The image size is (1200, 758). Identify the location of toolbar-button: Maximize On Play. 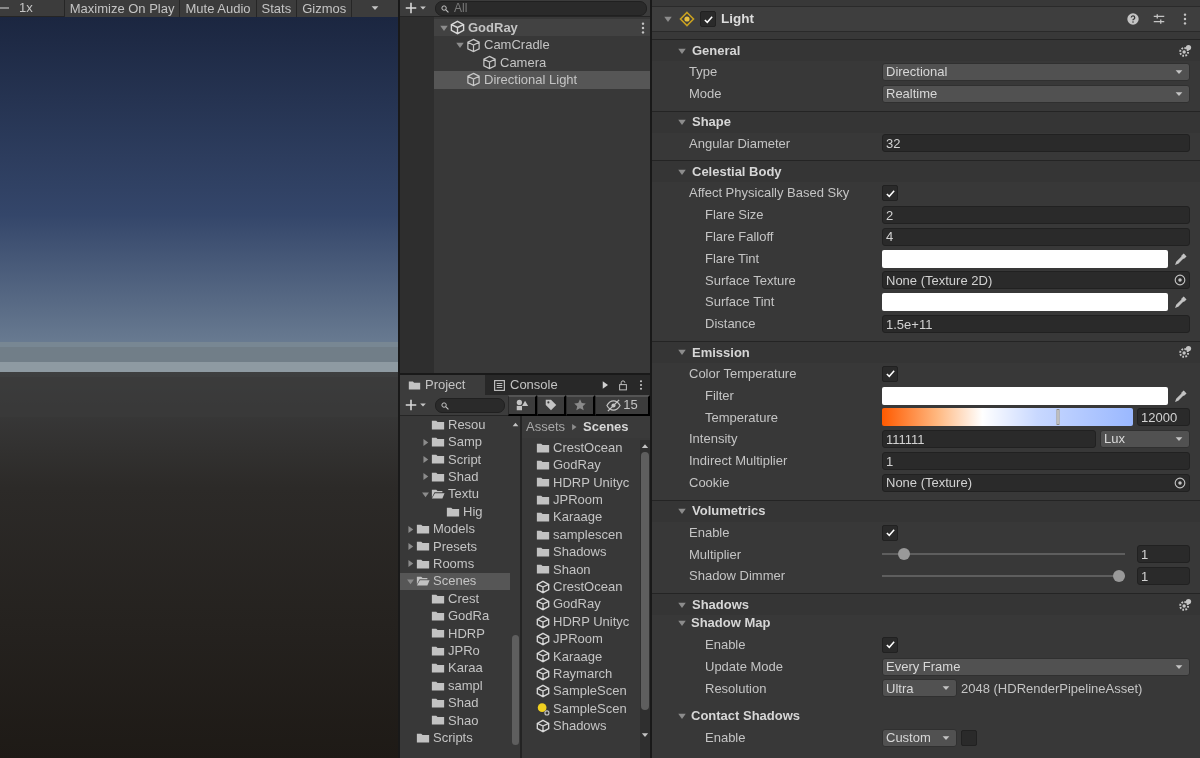
(121, 8).